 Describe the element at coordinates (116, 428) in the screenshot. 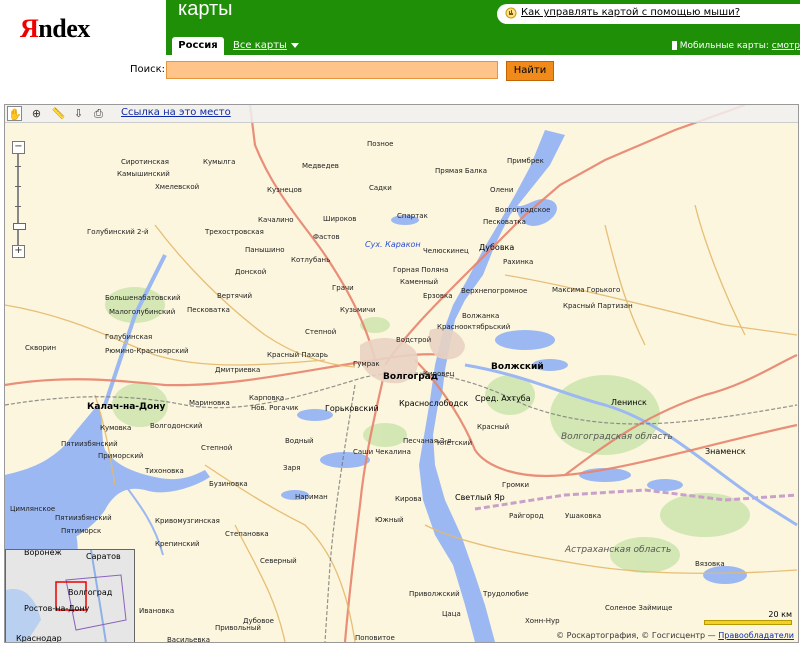

I see `map-place-label: Кумовка` at that location.